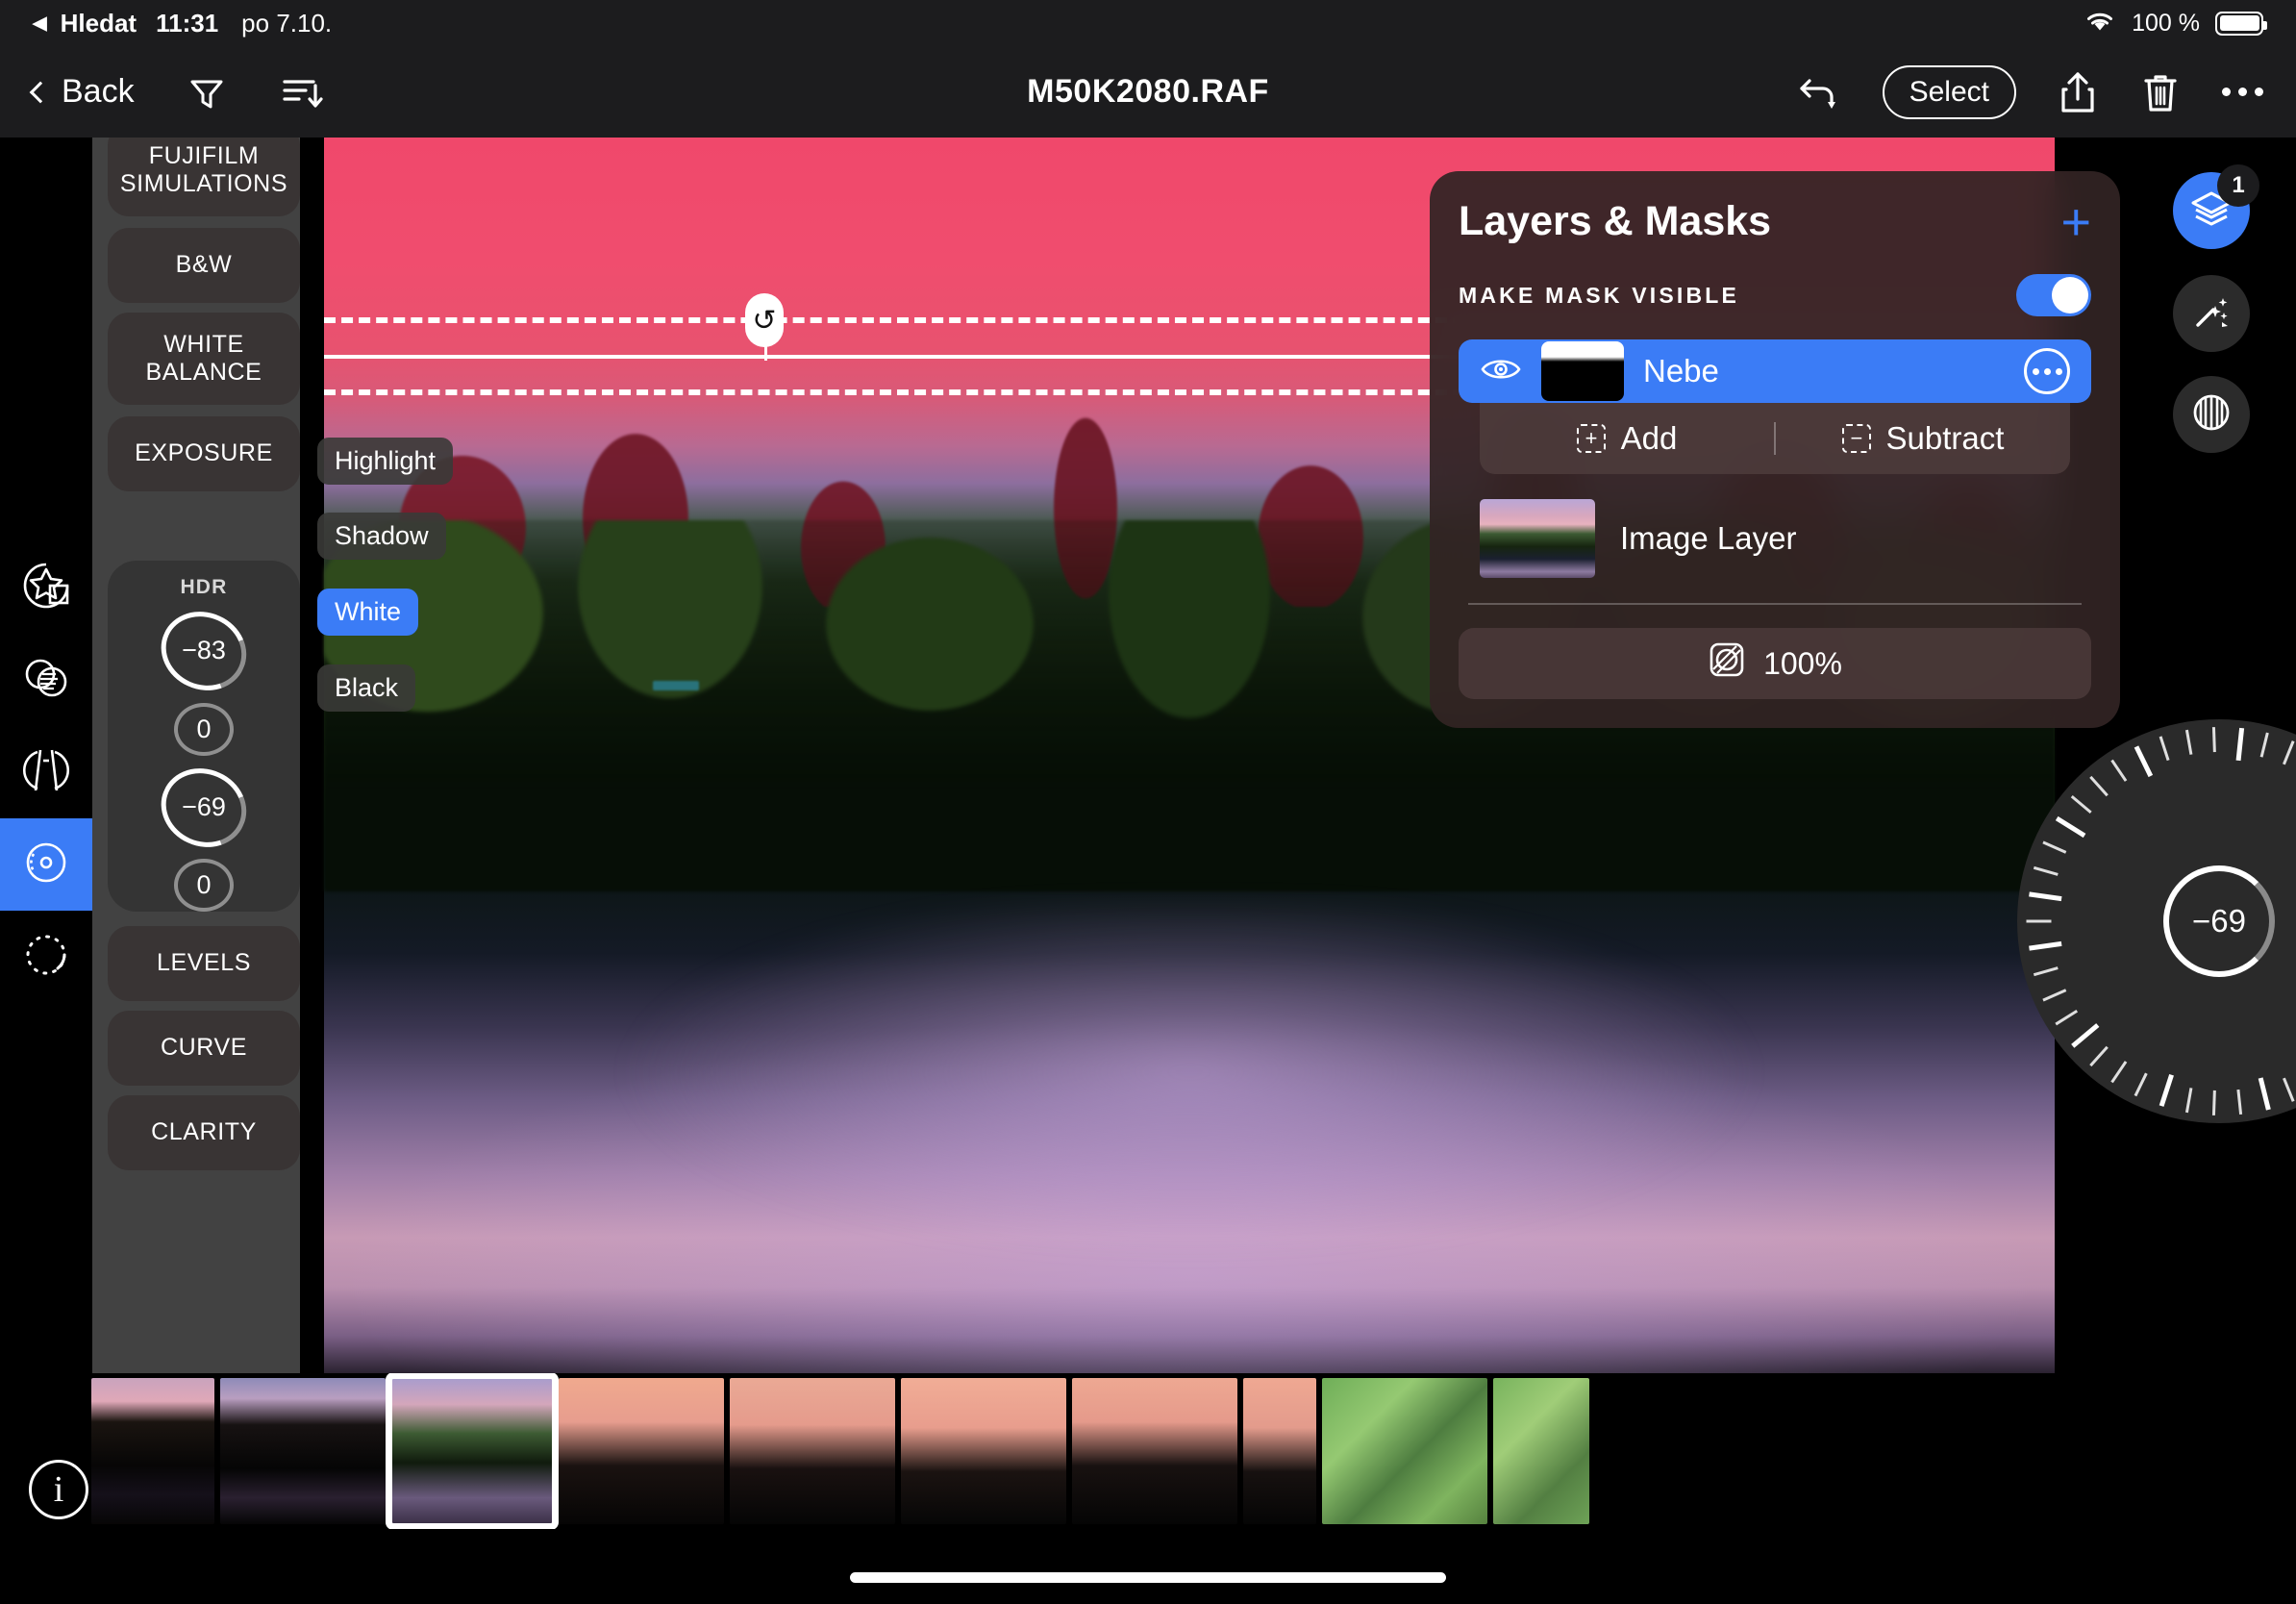 This screenshot has height=1604, width=2296. I want to click on info-icon: i, so click(58, 1489).